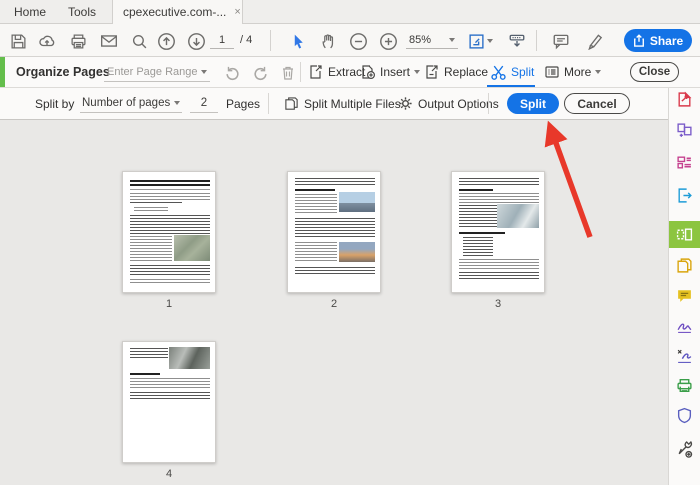  I want to click on split-tool-label: Split, so click(523, 72).